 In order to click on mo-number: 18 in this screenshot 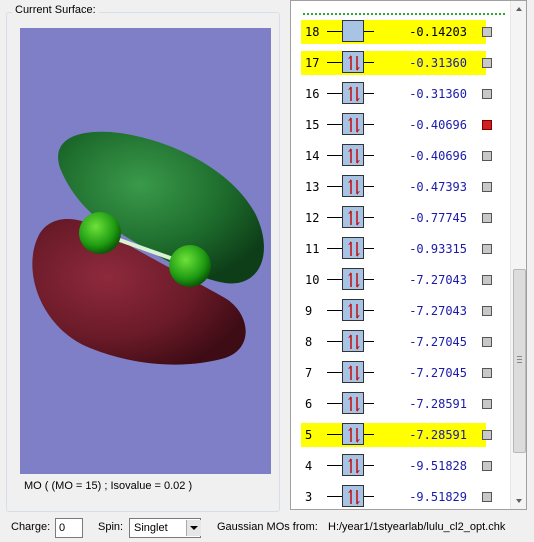, I will do `click(312, 32)`.